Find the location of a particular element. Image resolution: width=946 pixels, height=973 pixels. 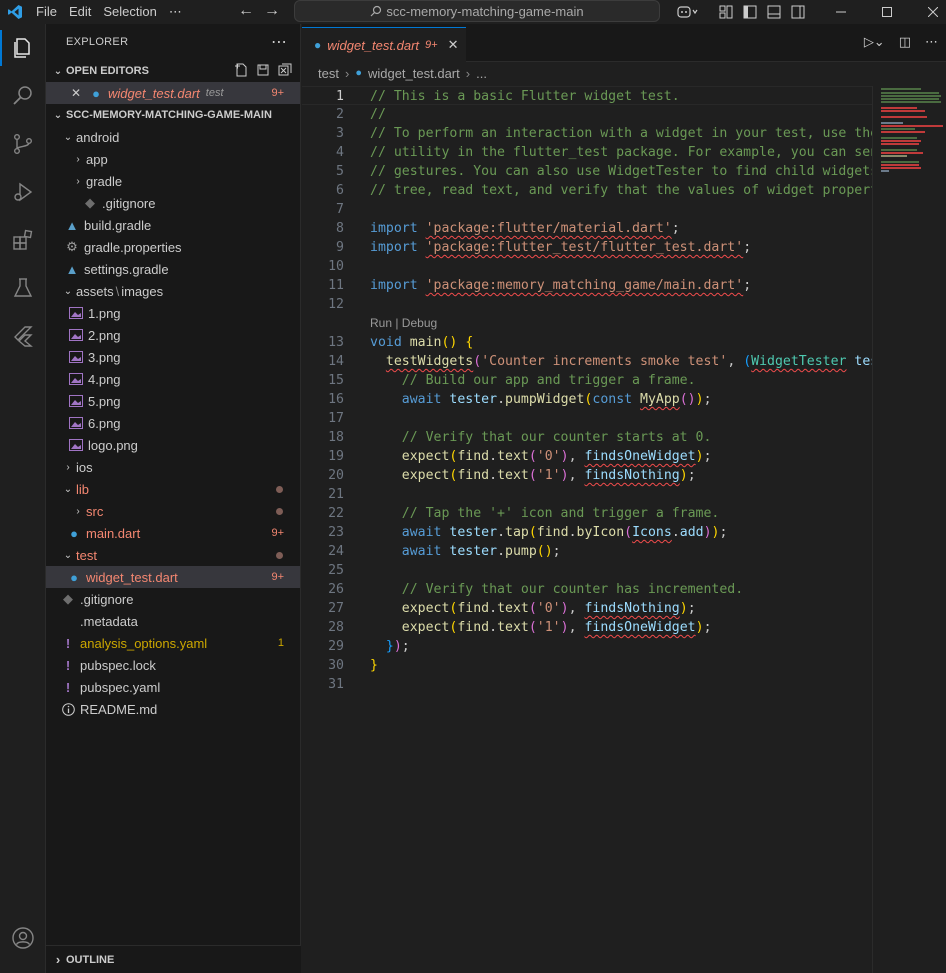

file-image: 6.png is located at coordinates (173, 423).